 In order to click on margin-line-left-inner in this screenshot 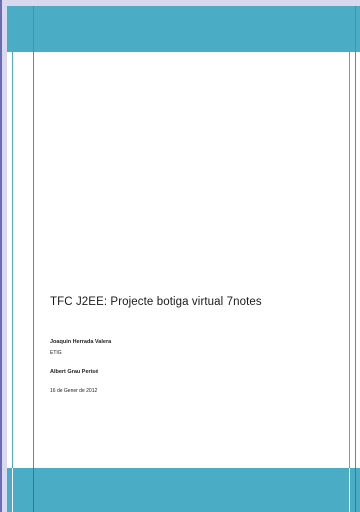, I will do `click(33, 259)`.